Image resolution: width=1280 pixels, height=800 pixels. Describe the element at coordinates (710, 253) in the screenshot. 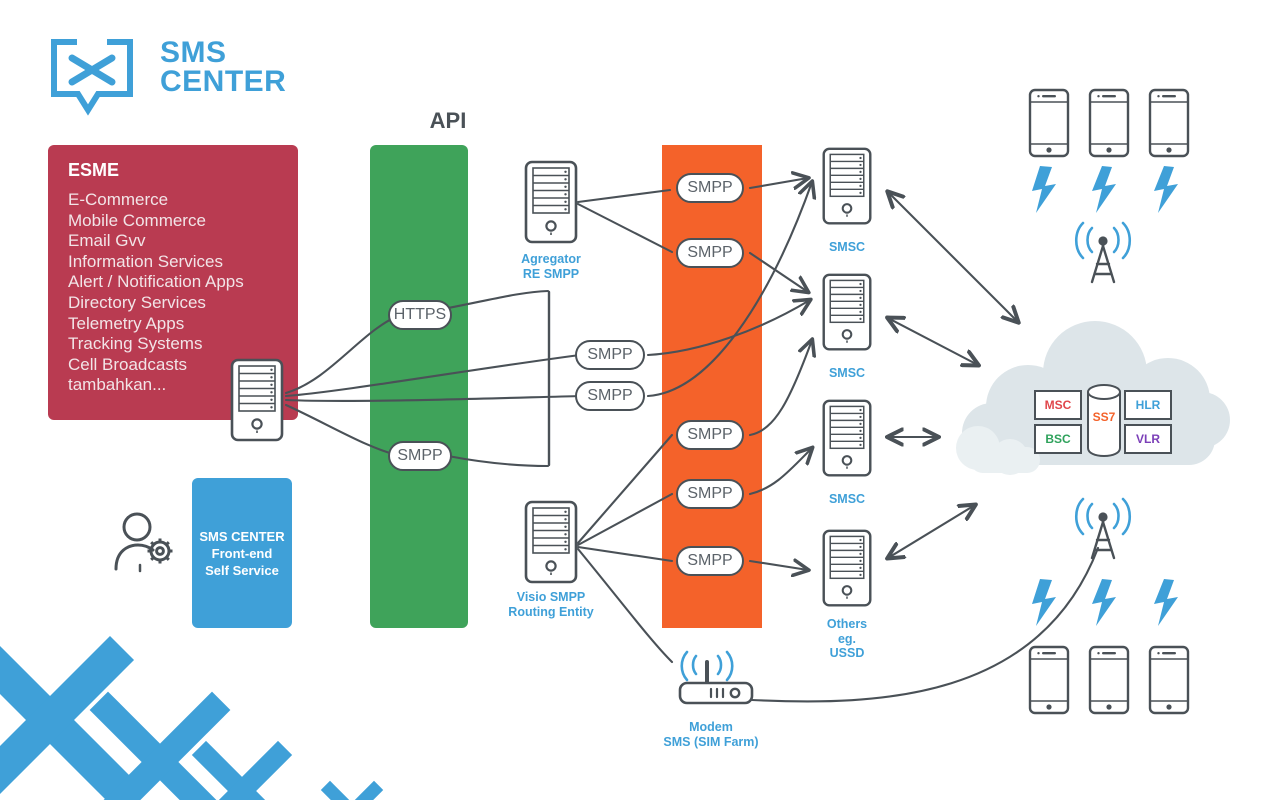

I see `pill-smpp-agg-2: SMPP` at that location.